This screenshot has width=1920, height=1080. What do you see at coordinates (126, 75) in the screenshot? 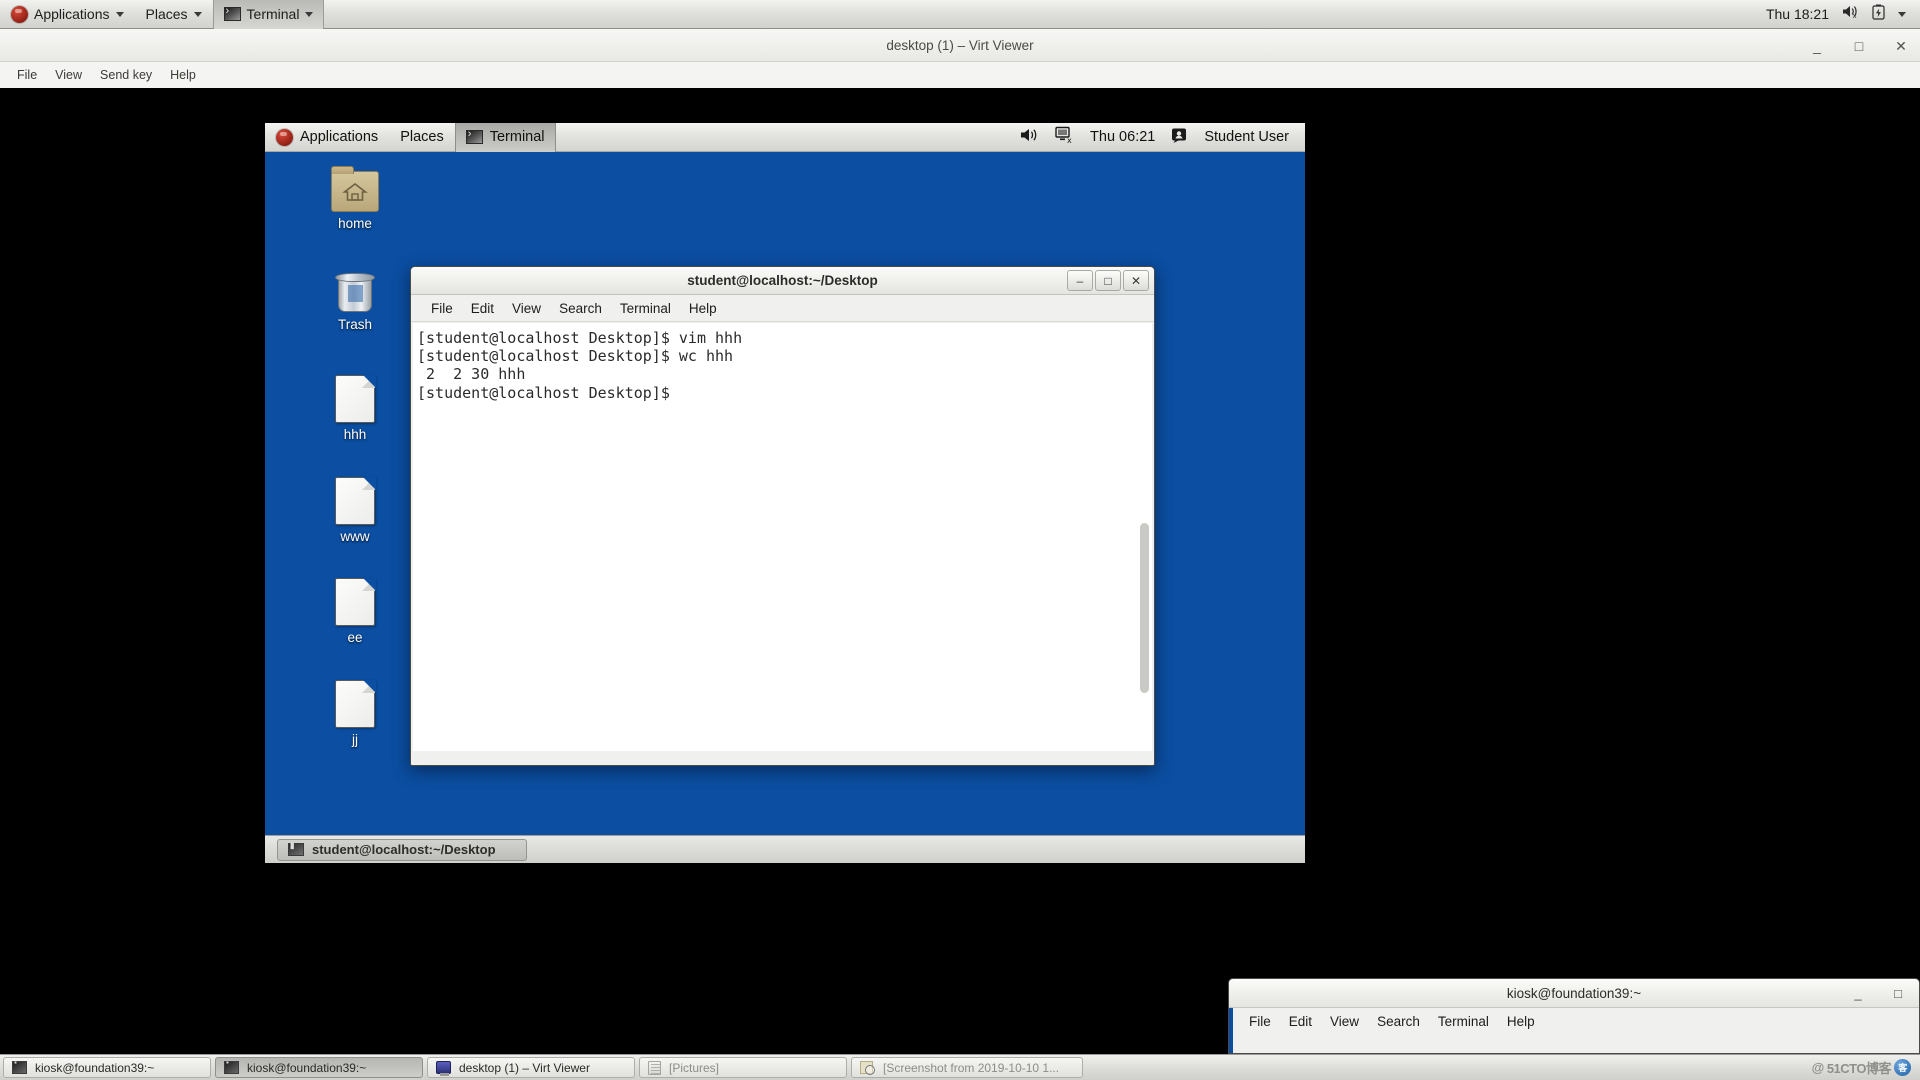
I see `menu-send-key: Send key` at bounding box center [126, 75].